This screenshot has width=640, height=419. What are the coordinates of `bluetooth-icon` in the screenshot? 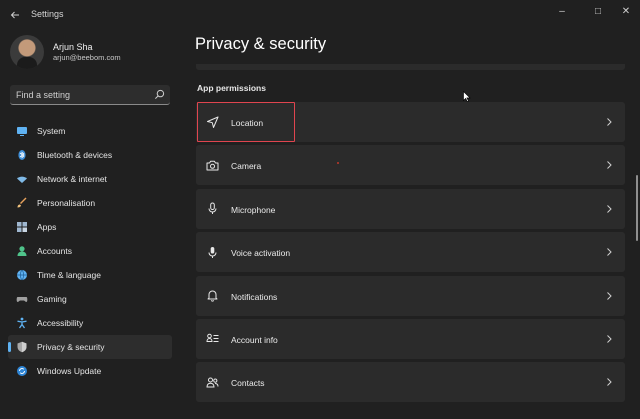 It's located at (22, 155).